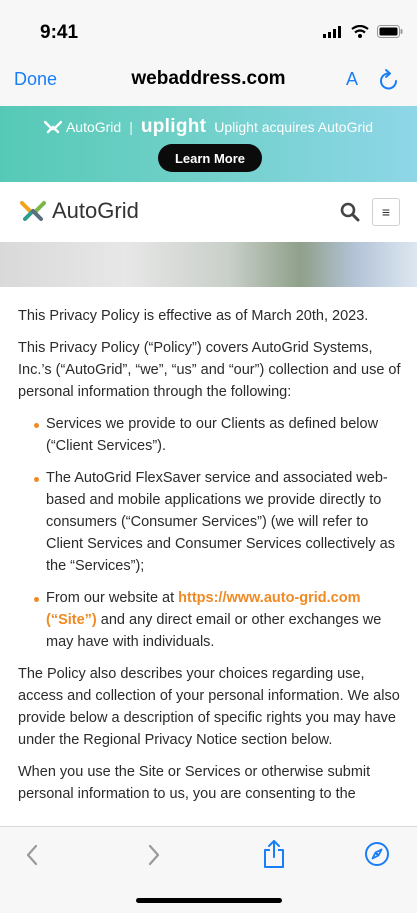  What do you see at coordinates (294, 127) in the screenshot?
I see `banner-headline: Uplight acquires AutoGrid` at bounding box center [294, 127].